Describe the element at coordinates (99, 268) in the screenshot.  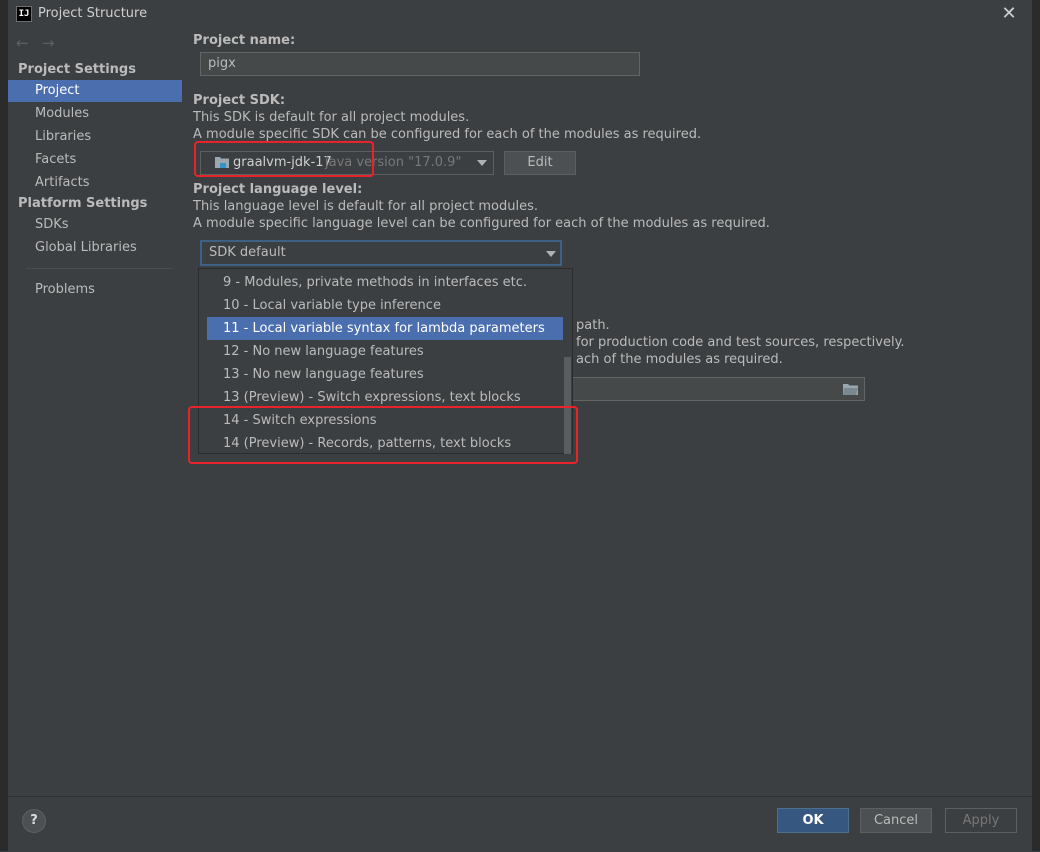
I see `sidebar-divider` at that location.